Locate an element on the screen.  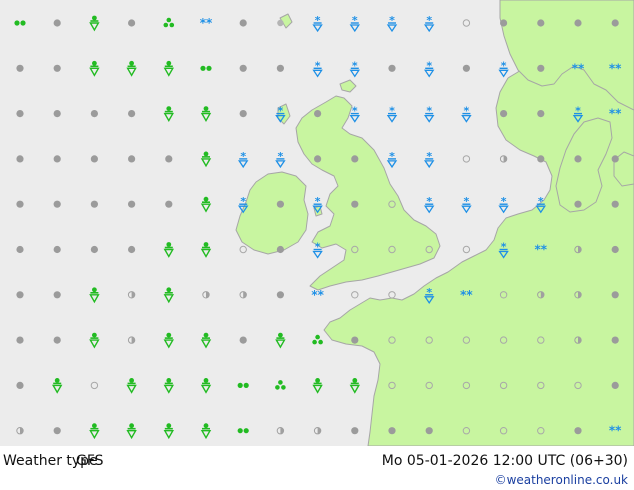
copyright-credit: ©weatheronline.co.uk is located at coordinates (561, 480).